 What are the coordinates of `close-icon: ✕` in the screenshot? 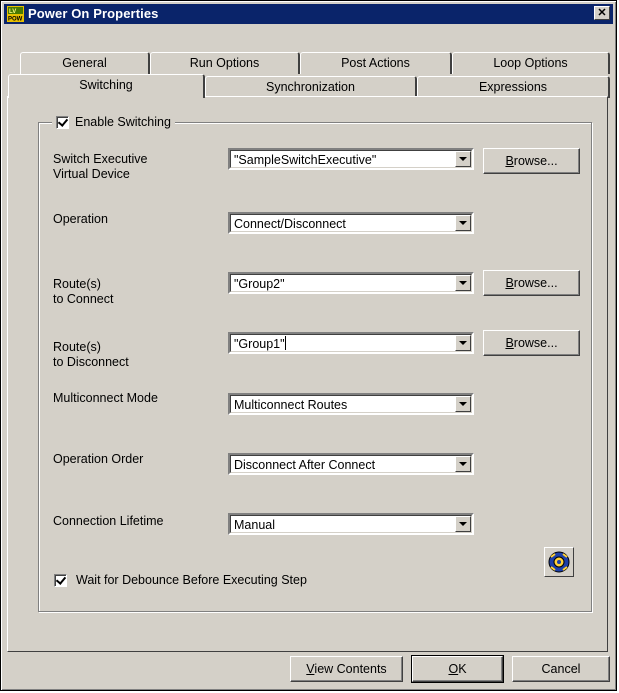 It's located at (602, 13).